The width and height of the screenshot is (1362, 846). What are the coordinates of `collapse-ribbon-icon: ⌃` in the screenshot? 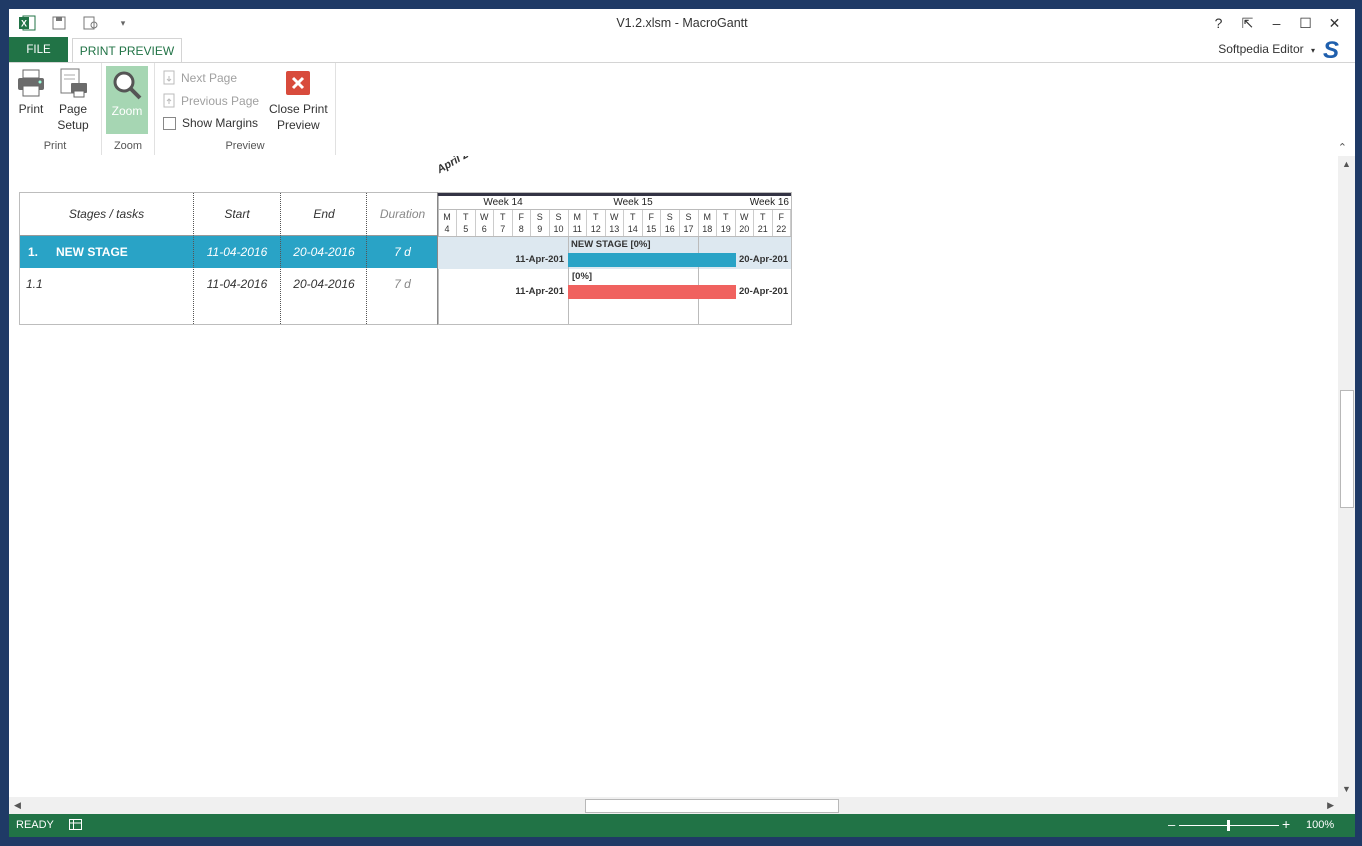 It's located at (1342, 147).